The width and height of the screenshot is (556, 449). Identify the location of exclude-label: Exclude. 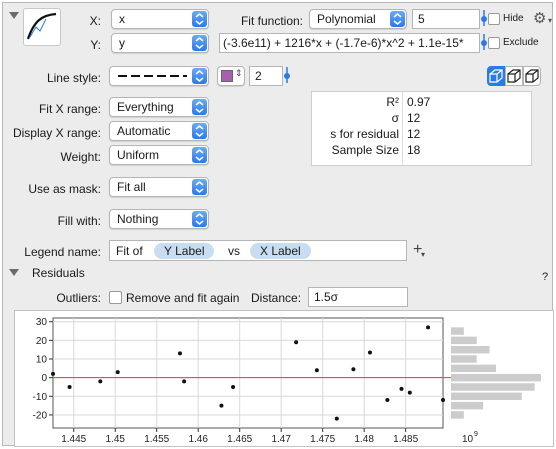
(521, 42).